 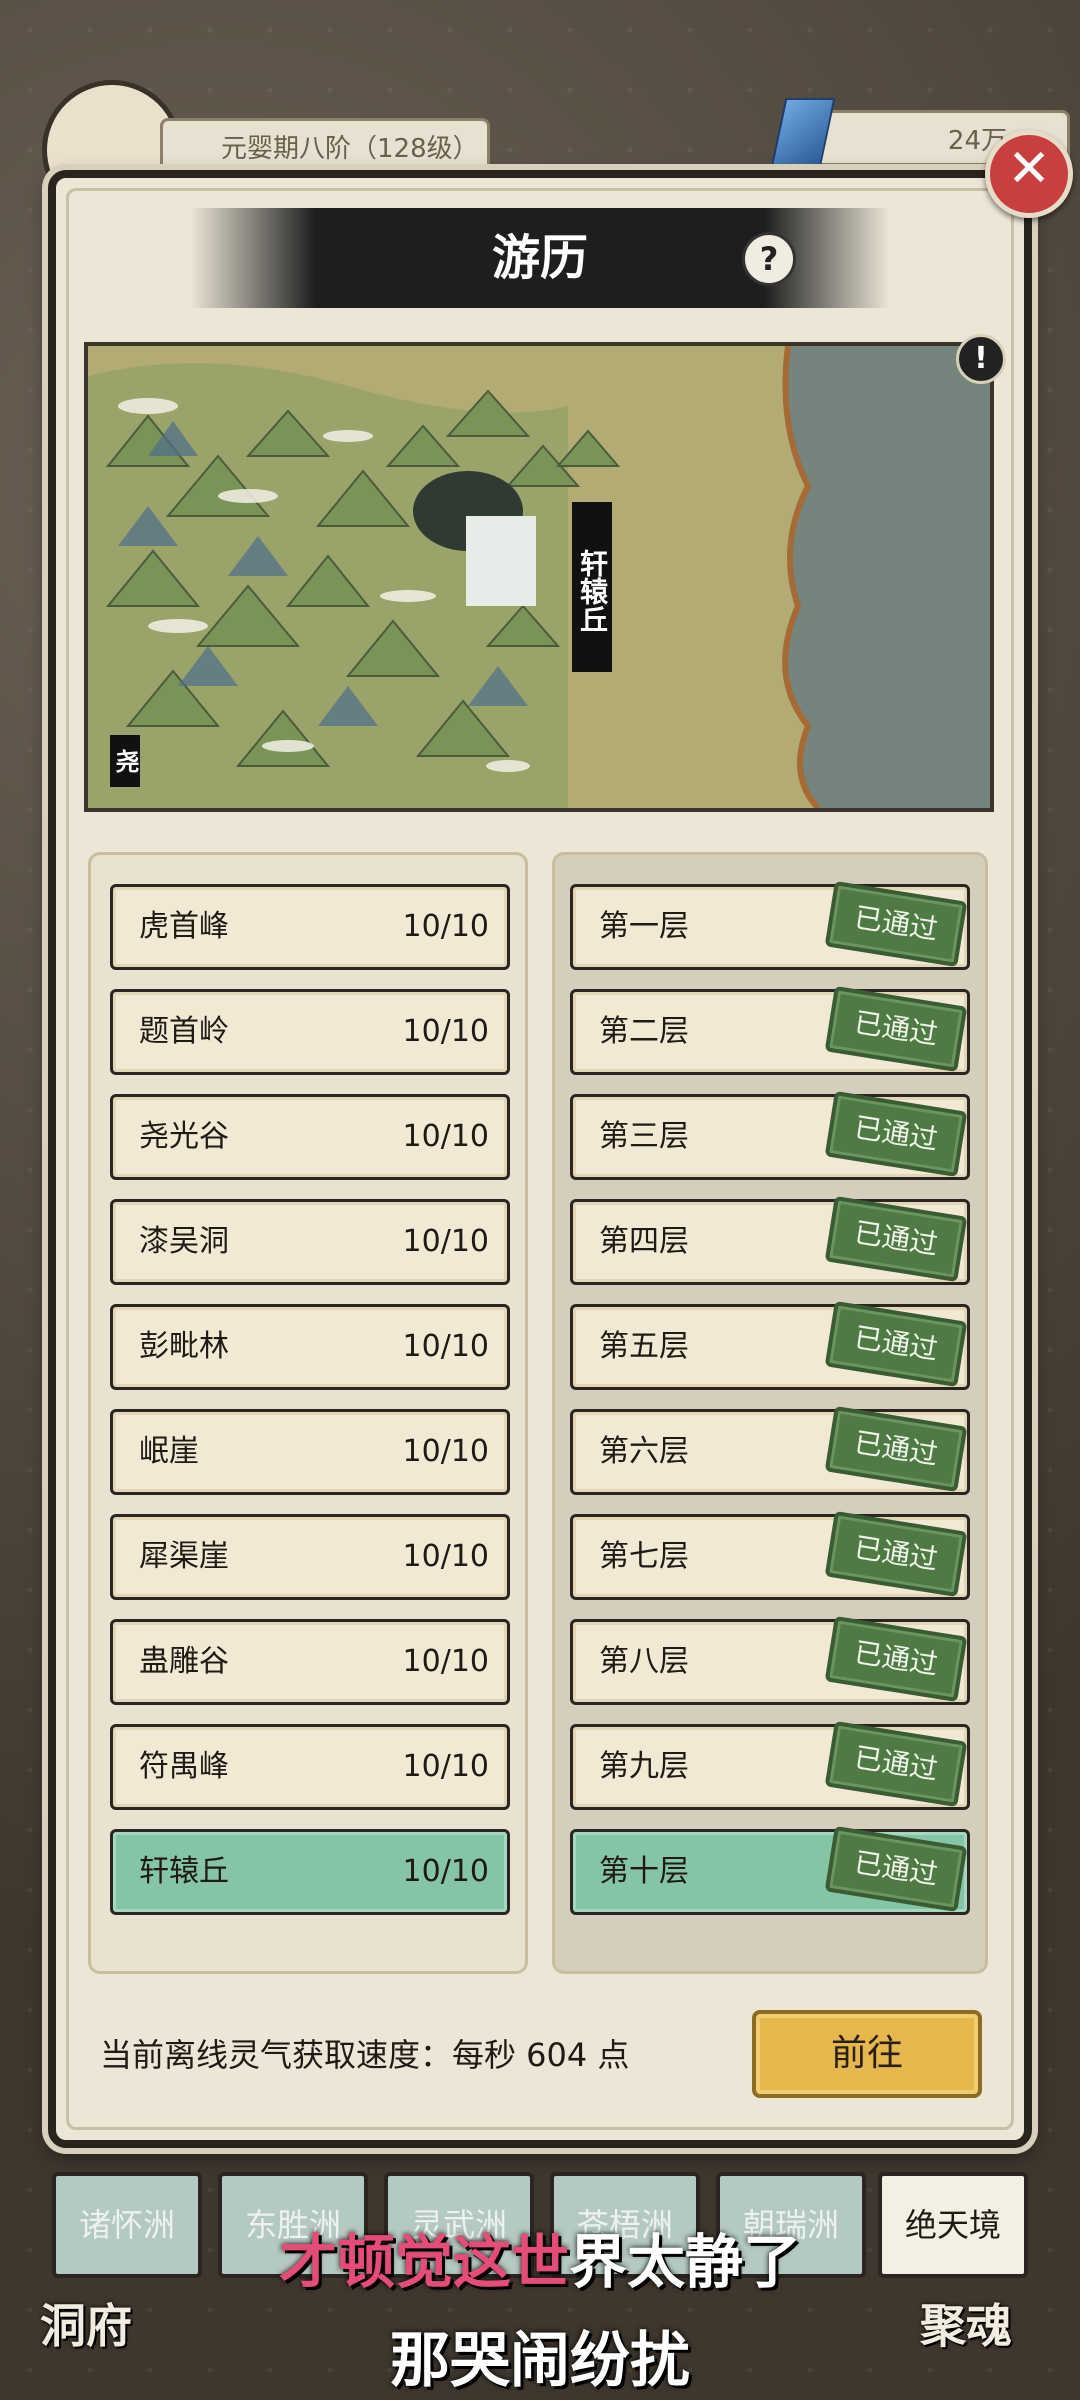 What do you see at coordinates (310, 1137) in the screenshot?
I see `region-row: 尧光谷 10/10` at bounding box center [310, 1137].